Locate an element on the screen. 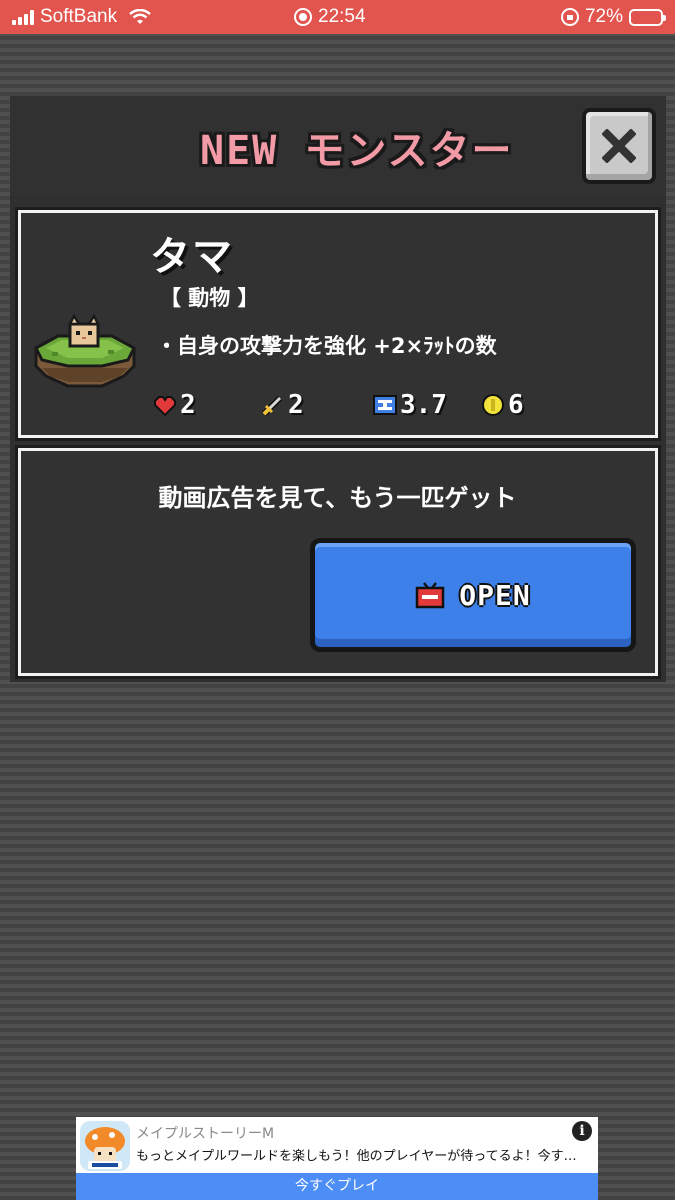  sword-icon is located at coordinates (272, 406).